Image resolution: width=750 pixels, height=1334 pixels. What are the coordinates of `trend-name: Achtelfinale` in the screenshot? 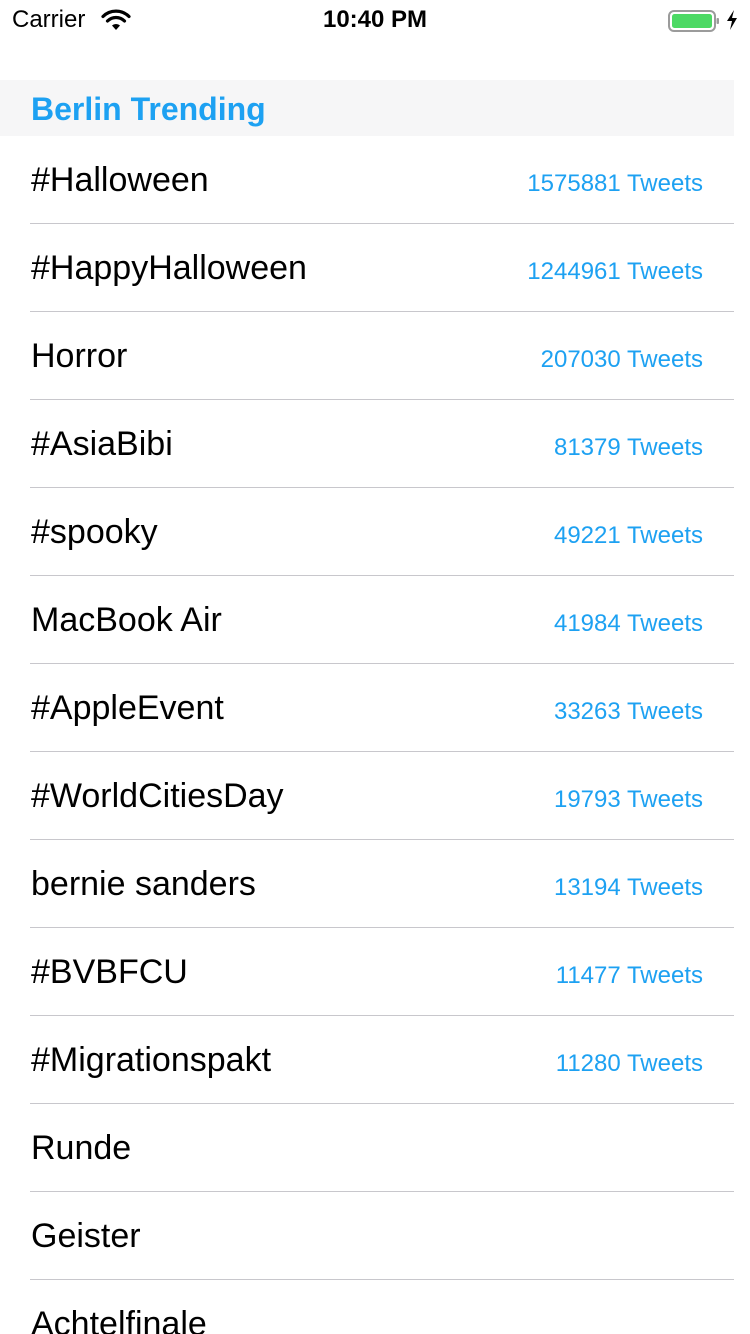 It's located at (119, 1319).